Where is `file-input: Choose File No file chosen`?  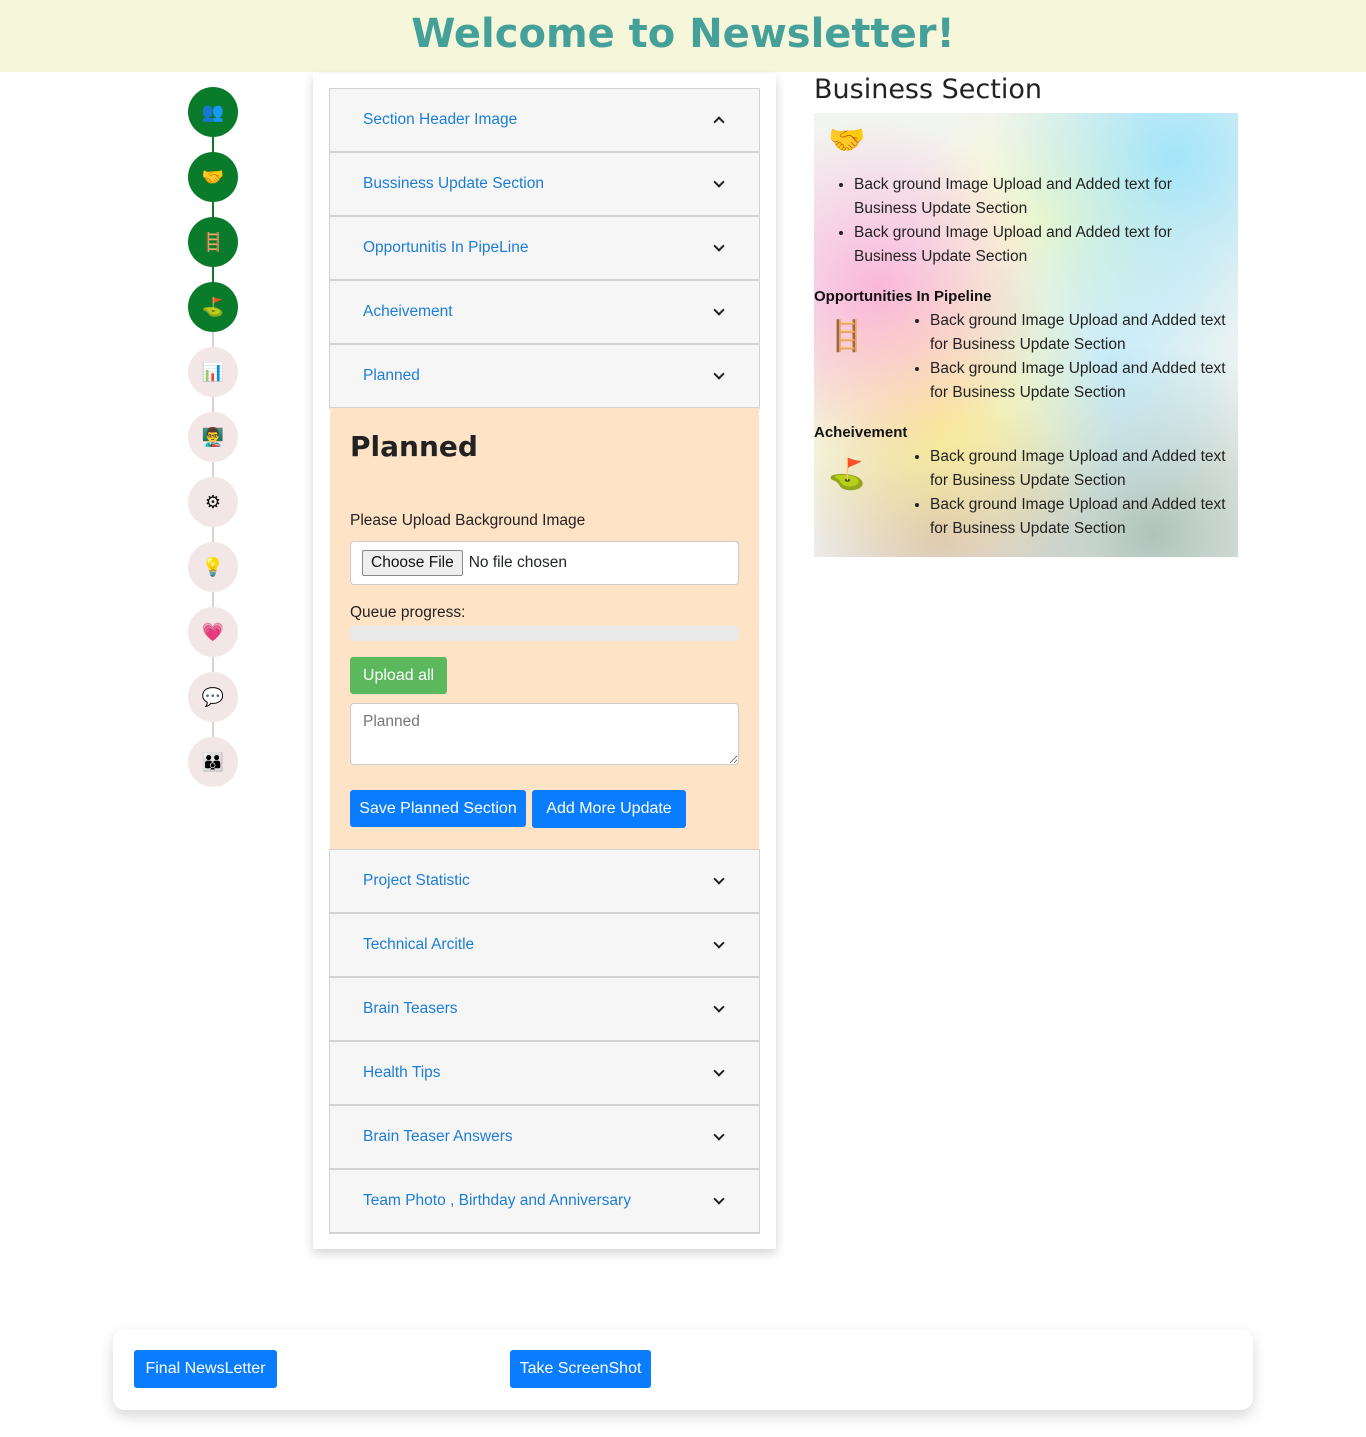 file-input: Choose File No file chosen is located at coordinates (544, 563).